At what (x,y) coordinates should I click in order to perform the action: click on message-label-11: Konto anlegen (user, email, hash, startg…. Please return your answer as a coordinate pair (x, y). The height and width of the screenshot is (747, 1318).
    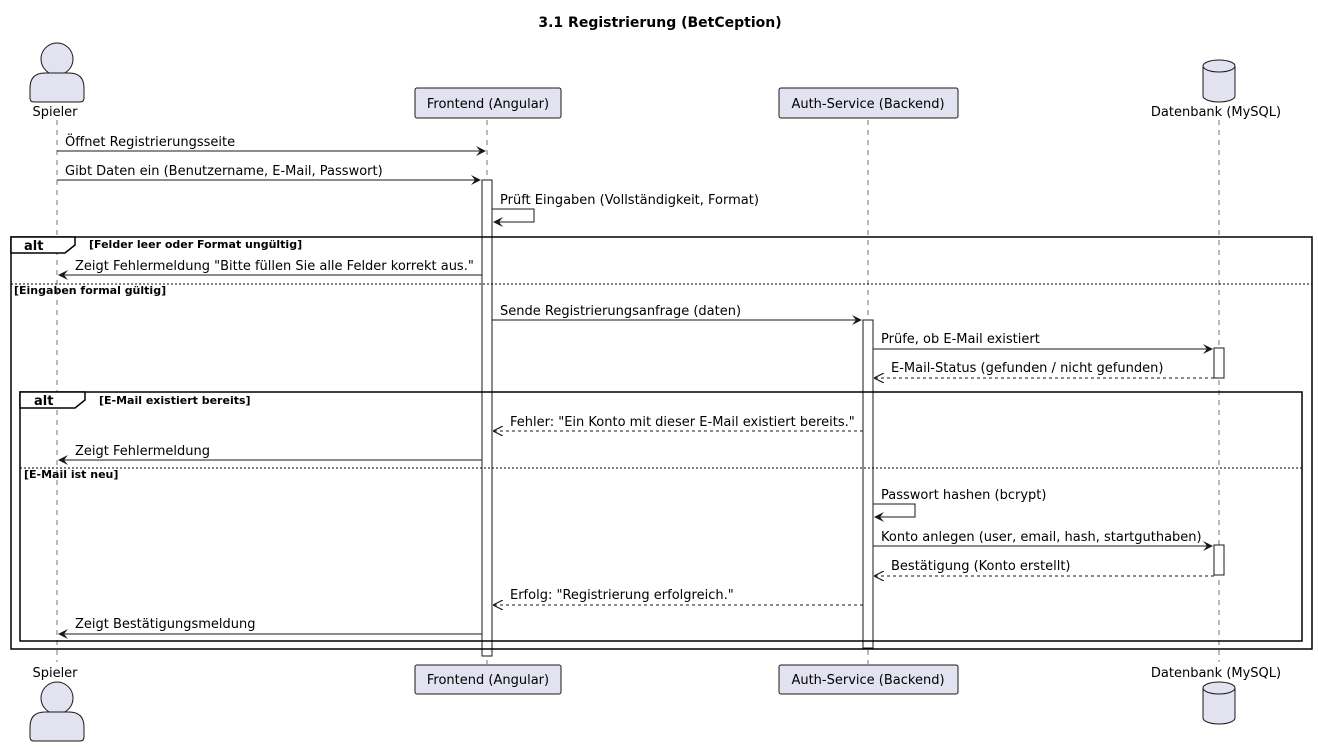
    Looking at the image, I should click on (1041, 537).